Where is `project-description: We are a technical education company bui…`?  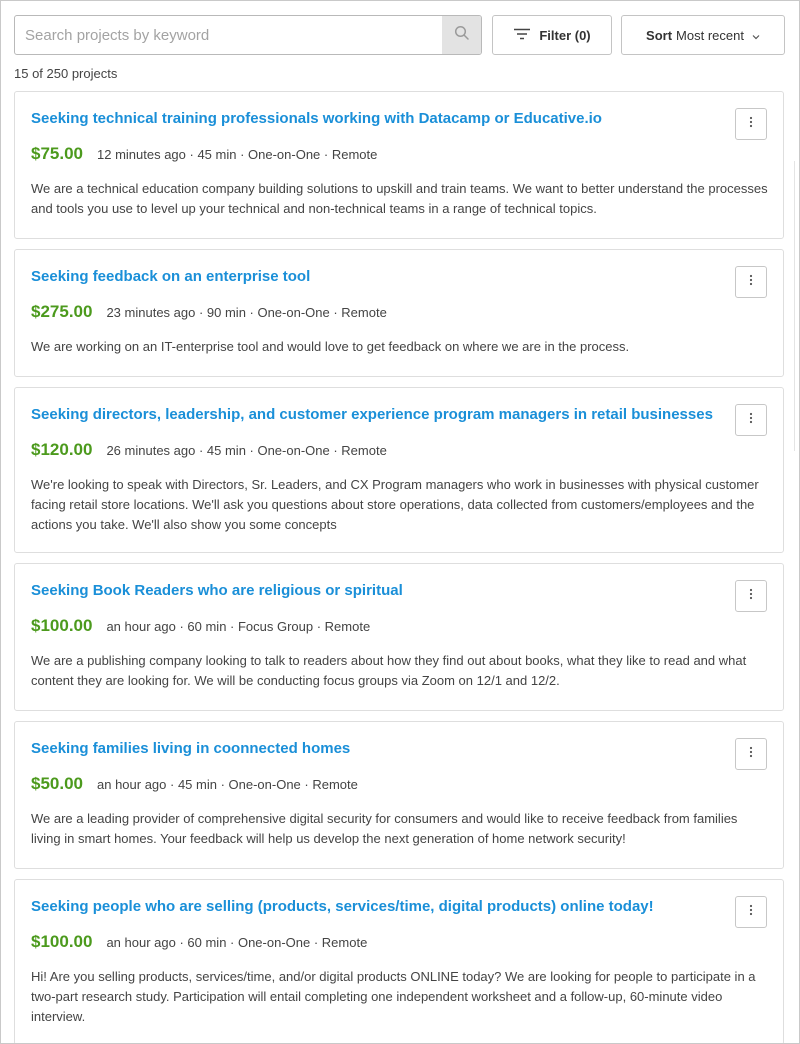
project-description: We are a technical education company bui… is located at coordinates (399, 198).